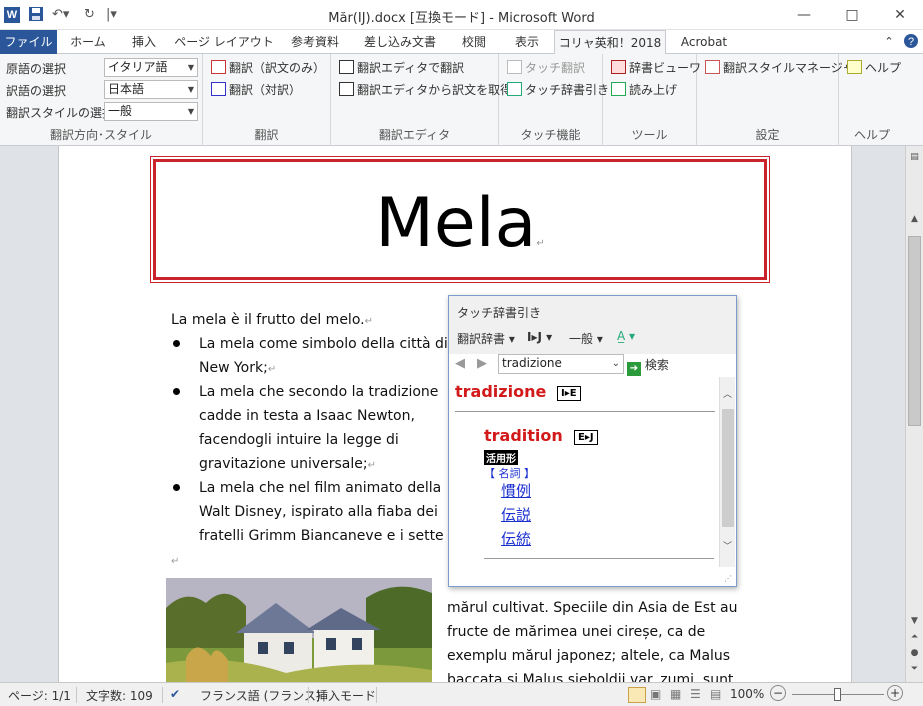  What do you see at coordinates (804, 15) in the screenshot?
I see `minimize-button: —` at bounding box center [804, 15].